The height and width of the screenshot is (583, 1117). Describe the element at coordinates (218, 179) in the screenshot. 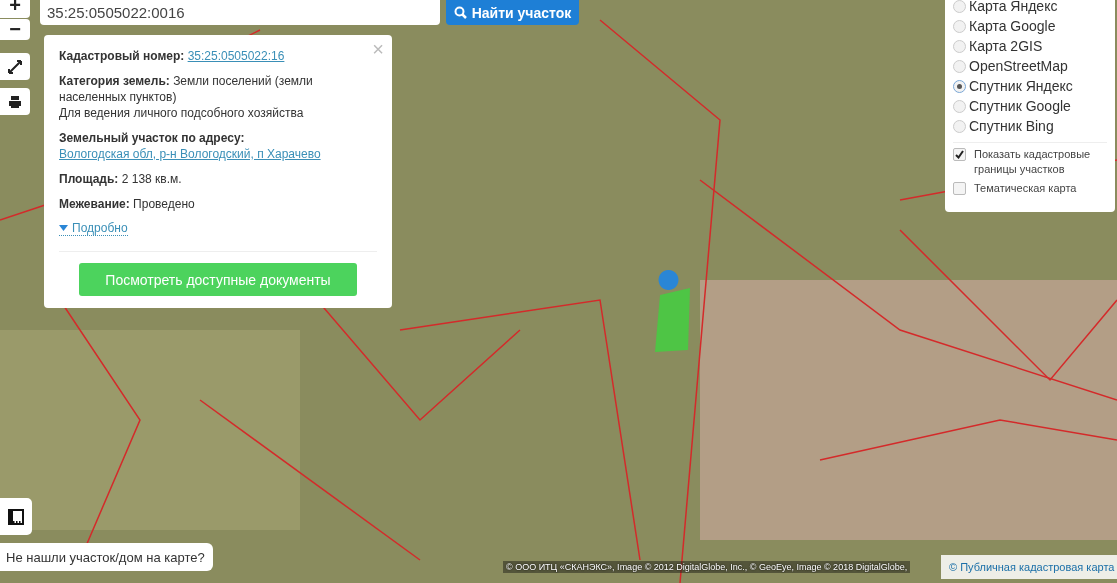

I see `info-field: Площадь: 2 138 кв.м.` at that location.